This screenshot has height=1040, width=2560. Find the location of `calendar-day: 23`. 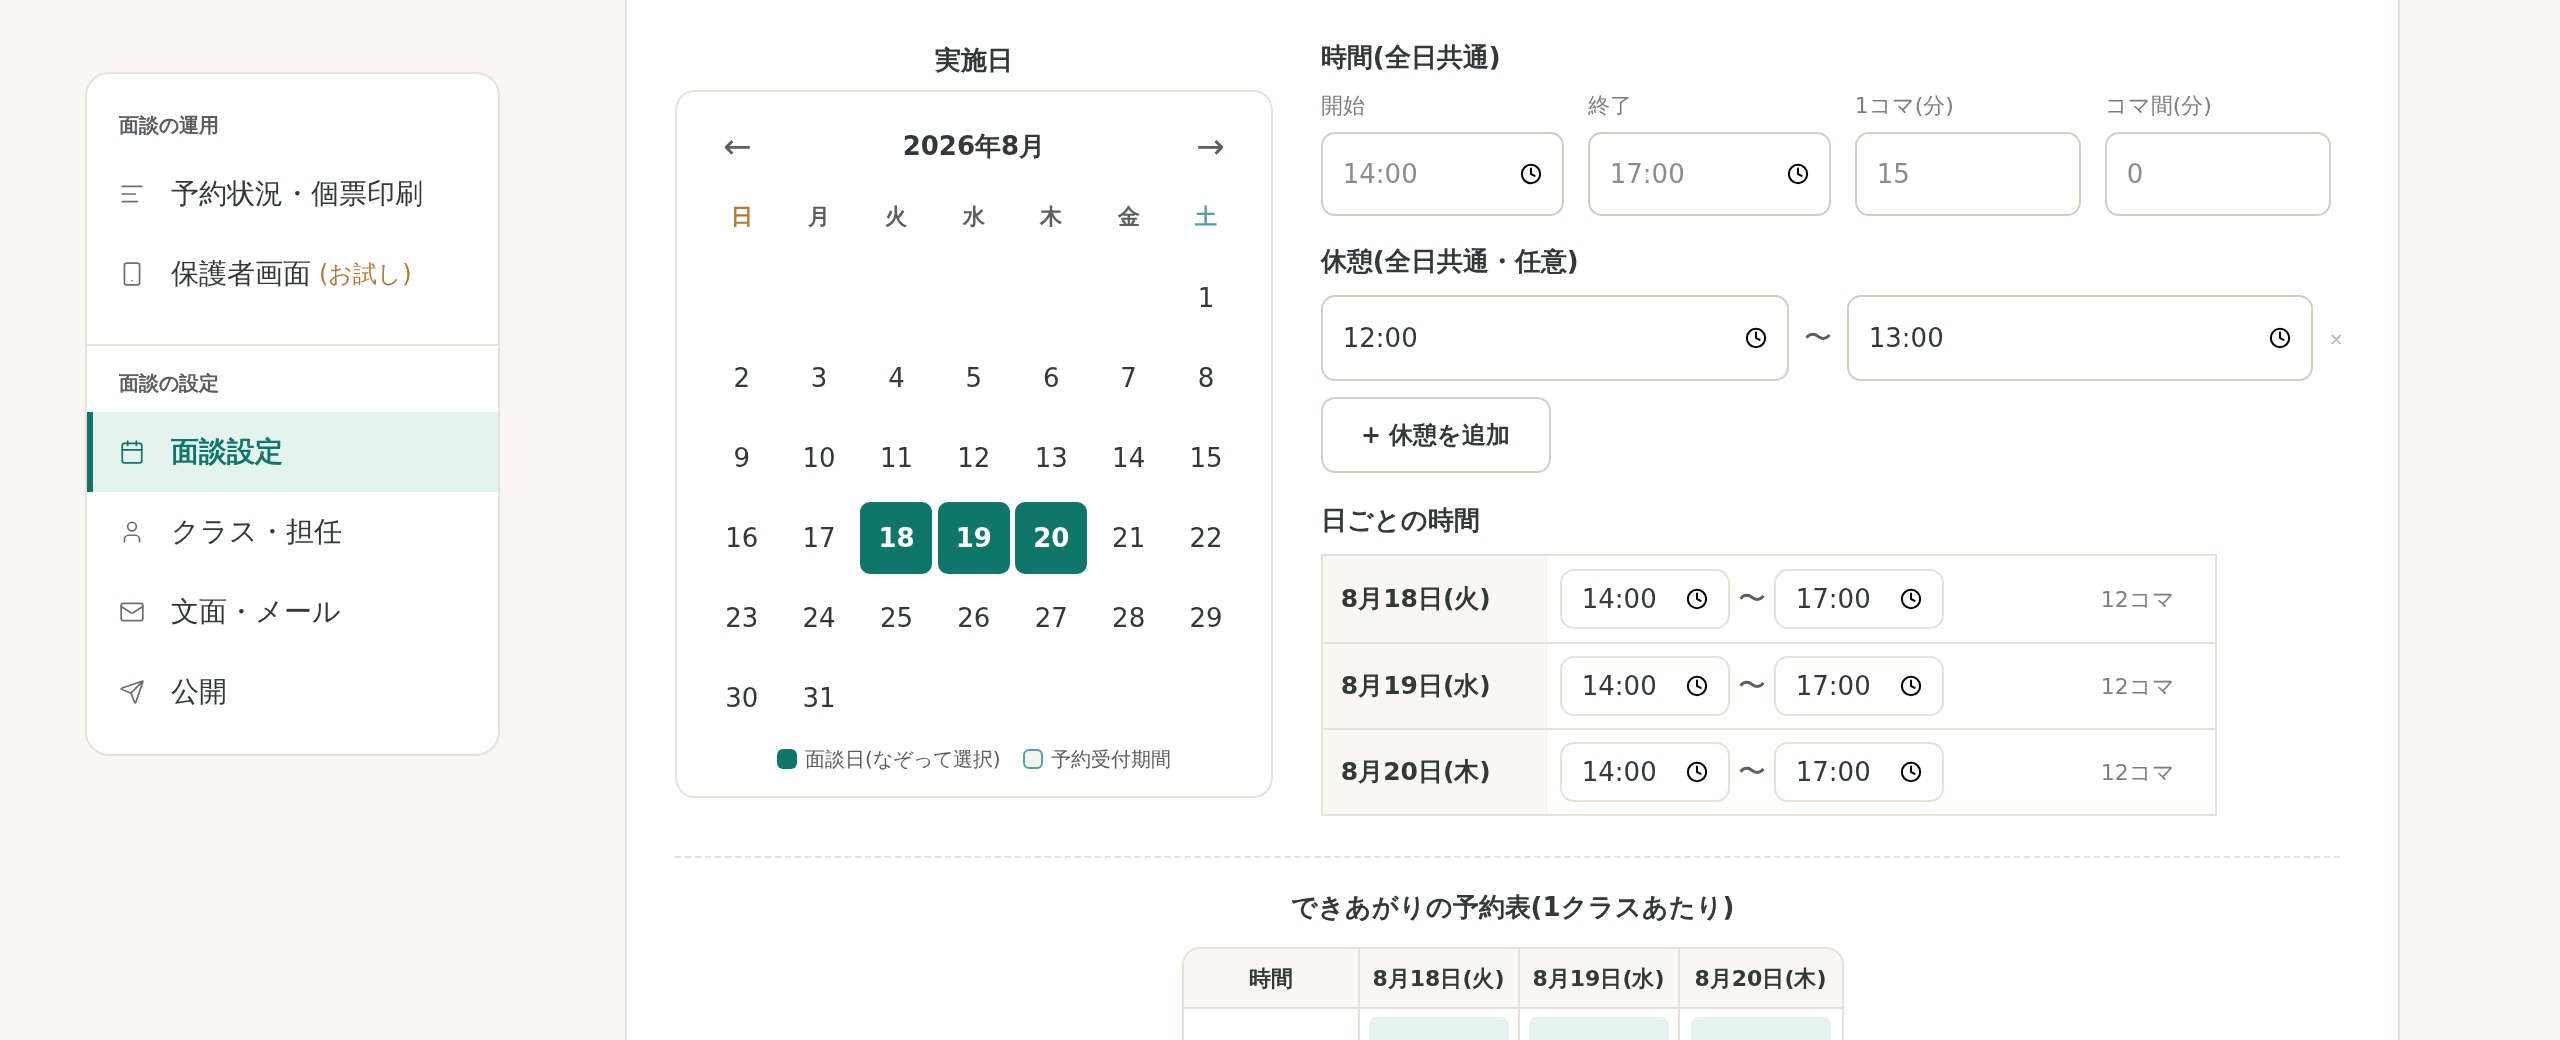

calendar-day: 23 is located at coordinates (741, 618).